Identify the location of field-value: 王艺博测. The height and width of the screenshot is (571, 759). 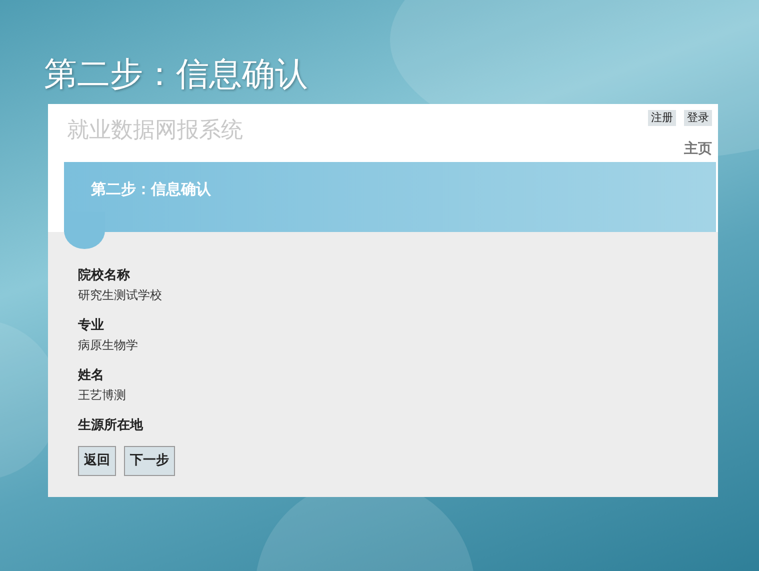
(102, 395).